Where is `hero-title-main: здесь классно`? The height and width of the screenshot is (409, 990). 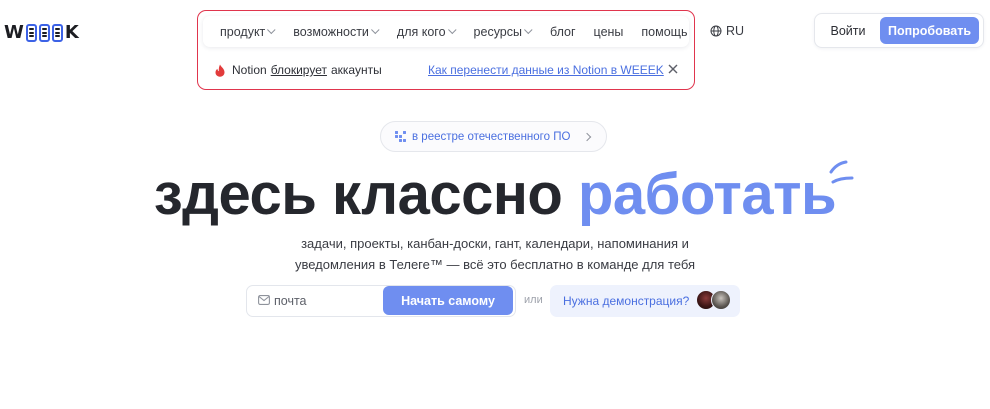 hero-title-main: здесь классно is located at coordinates (358, 194).